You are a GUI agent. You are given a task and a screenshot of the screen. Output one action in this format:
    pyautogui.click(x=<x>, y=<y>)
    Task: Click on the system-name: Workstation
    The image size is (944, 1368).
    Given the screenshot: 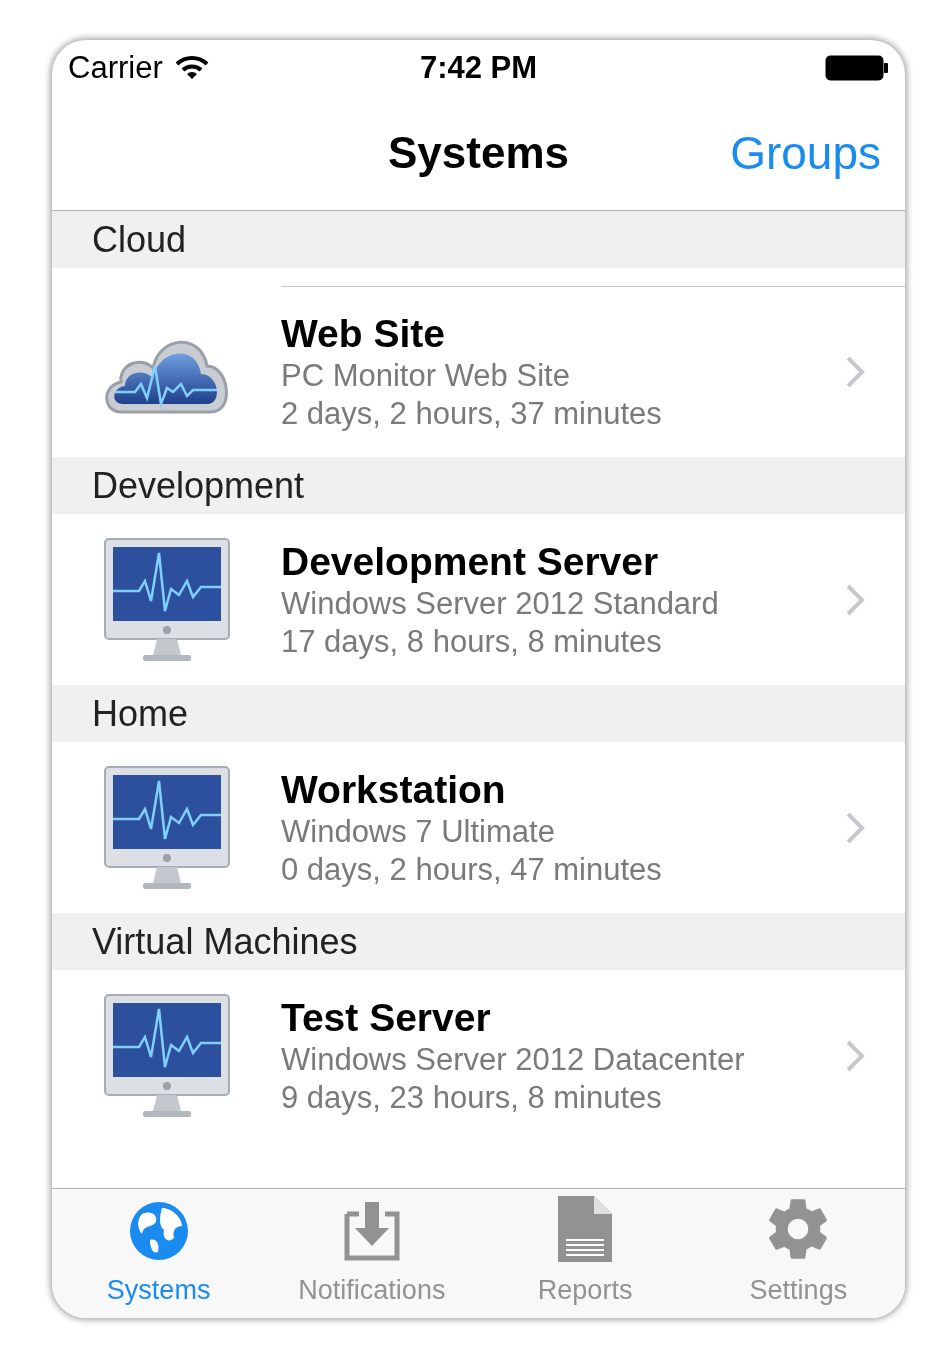 What is the action you would take?
    pyautogui.click(x=394, y=789)
    